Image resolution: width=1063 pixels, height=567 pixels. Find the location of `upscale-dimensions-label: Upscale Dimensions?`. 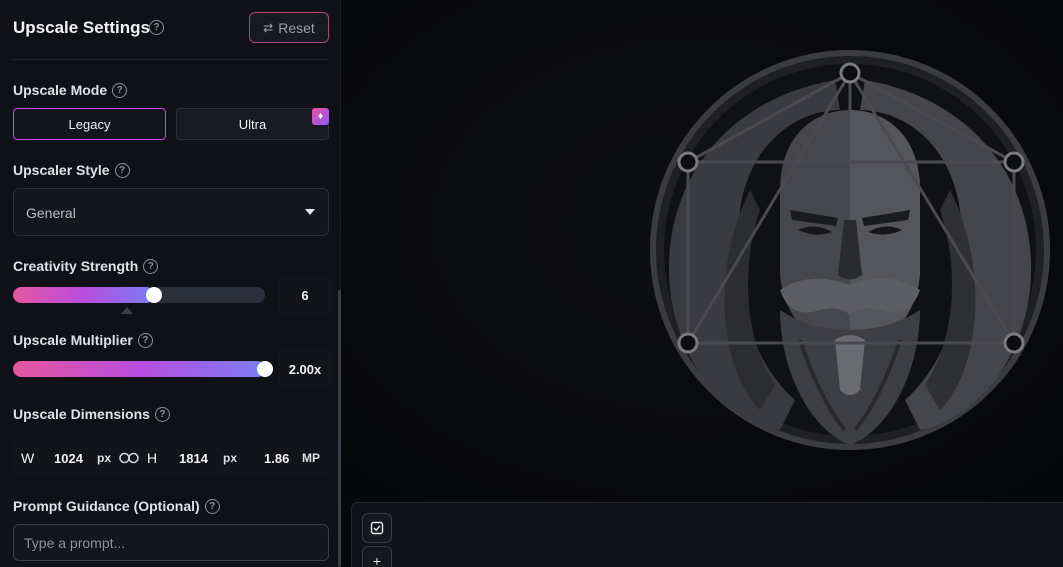

upscale-dimensions-label: Upscale Dimensions? is located at coordinates (91, 414).